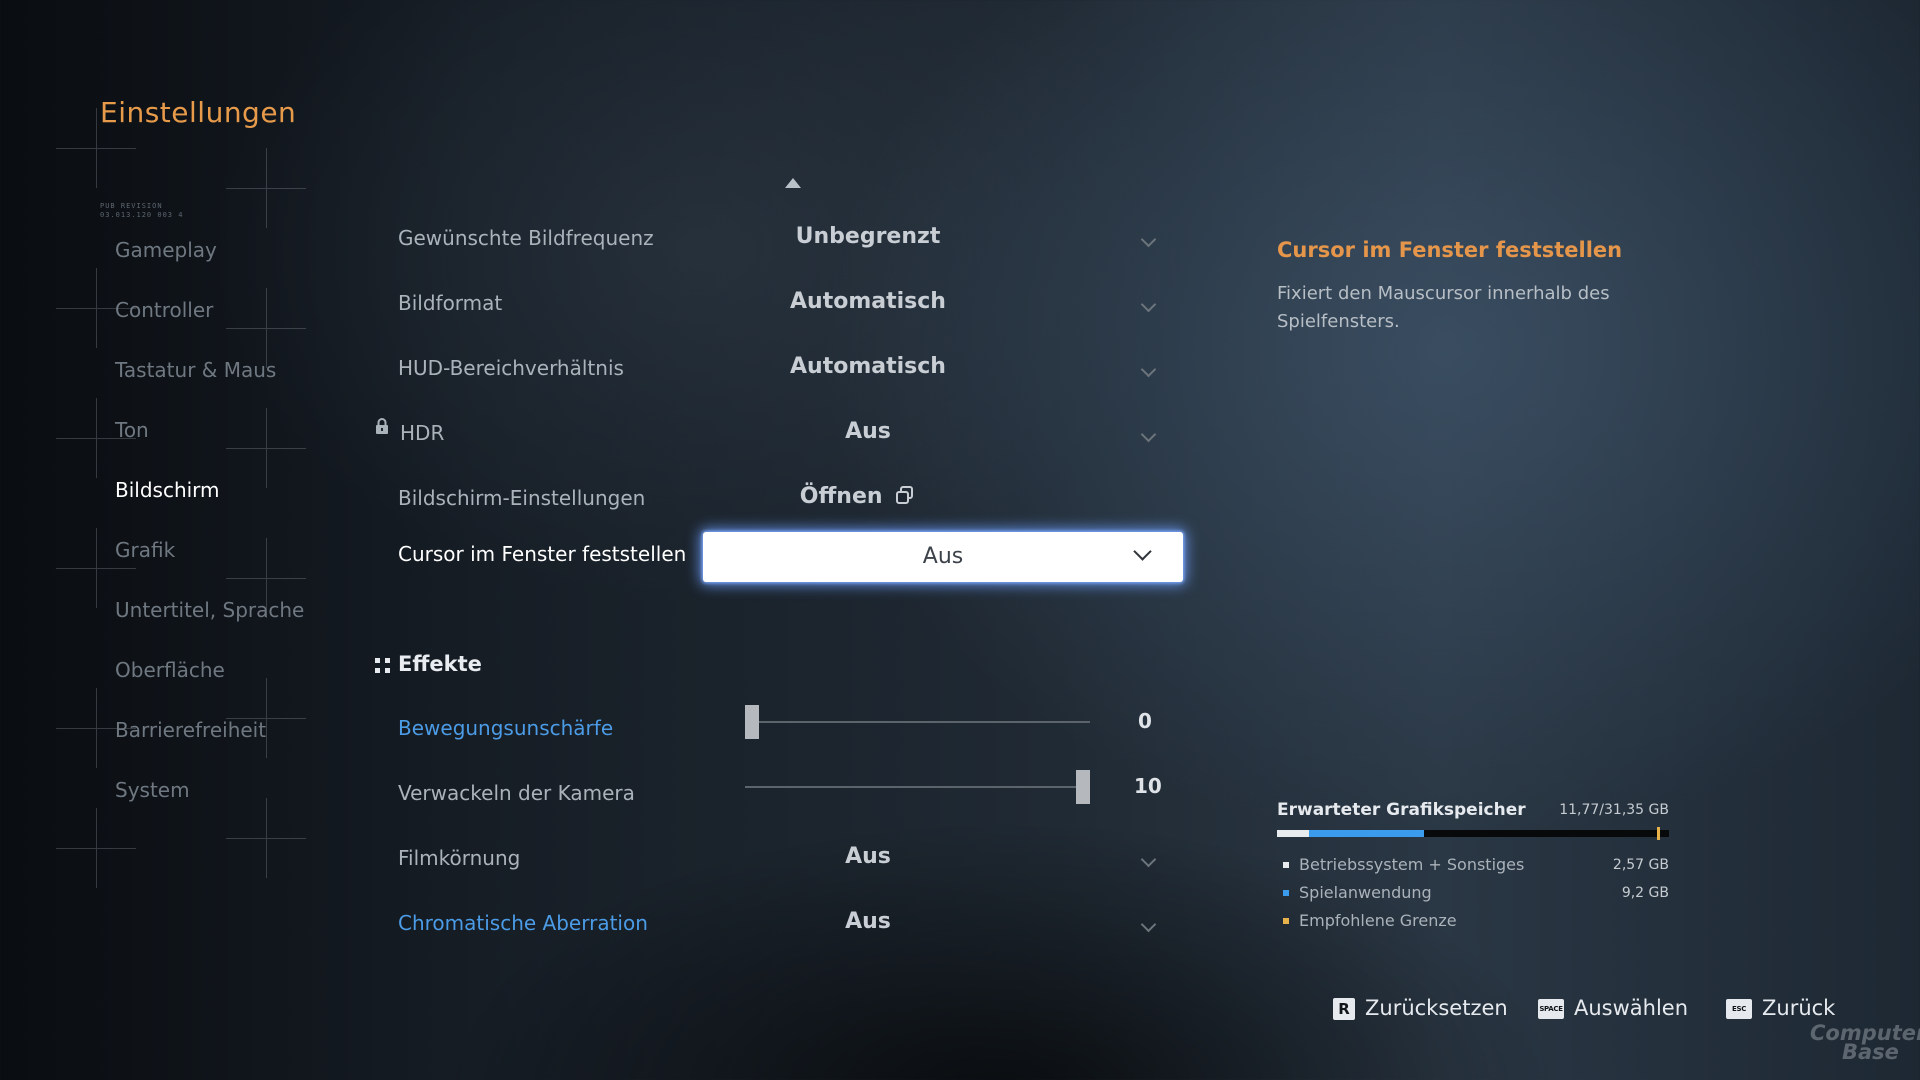 This screenshot has height=1080, width=1920. What do you see at coordinates (245, 440) in the screenshot?
I see `sidebar-item-sound: Ton` at bounding box center [245, 440].